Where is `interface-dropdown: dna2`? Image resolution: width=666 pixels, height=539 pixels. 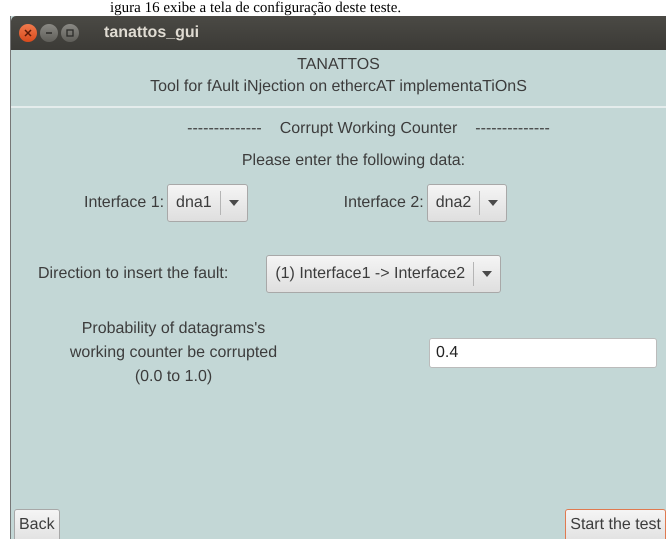
interface-dropdown: dna2 is located at coordinates (467, 203).